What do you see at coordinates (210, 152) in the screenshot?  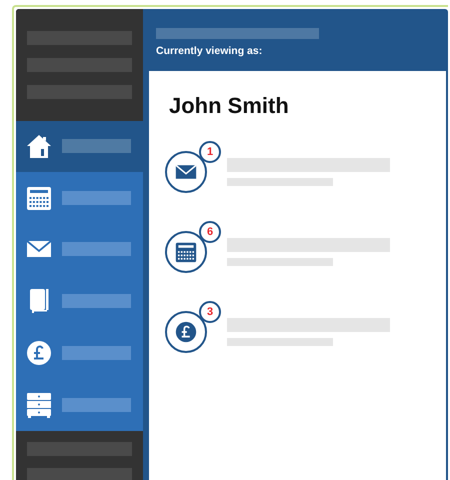 I see `count-badge: 1` at bounding box center [210, 152].